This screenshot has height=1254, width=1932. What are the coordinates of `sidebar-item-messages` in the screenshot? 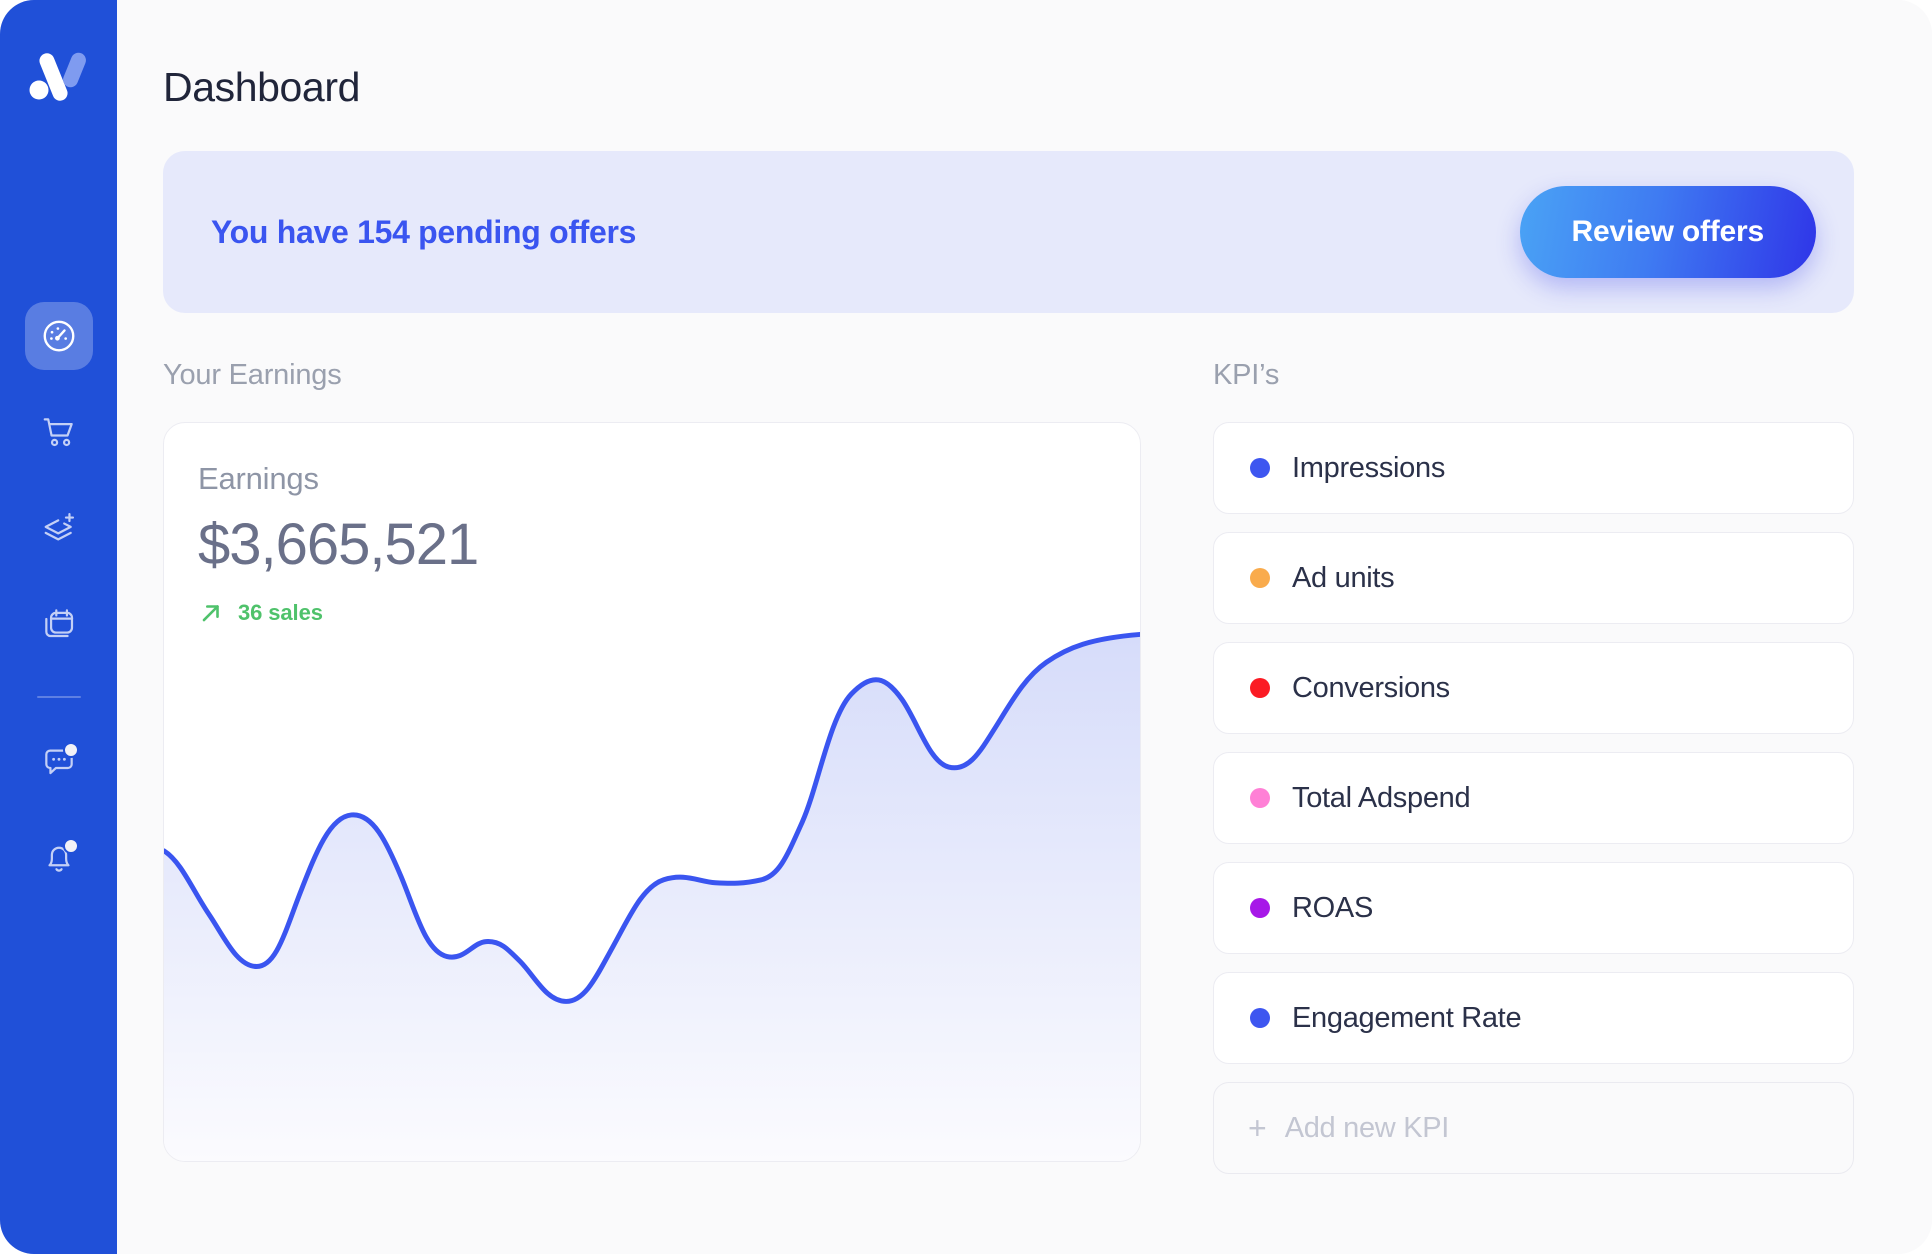 It's located at (59, 762).